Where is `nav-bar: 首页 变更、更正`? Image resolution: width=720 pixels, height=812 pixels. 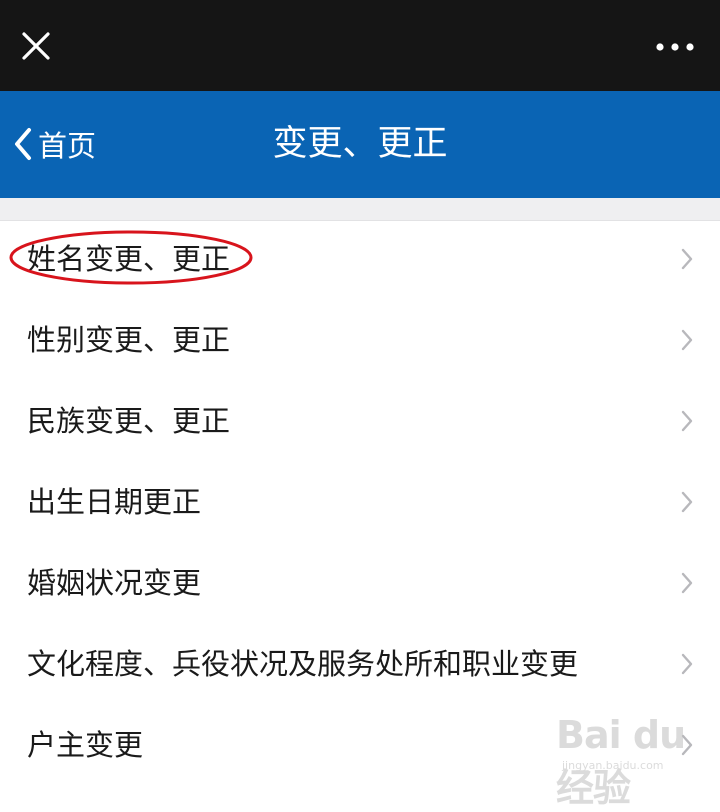 nav-bar: 首页 变更、更正 is located at coordinates (360, 144).